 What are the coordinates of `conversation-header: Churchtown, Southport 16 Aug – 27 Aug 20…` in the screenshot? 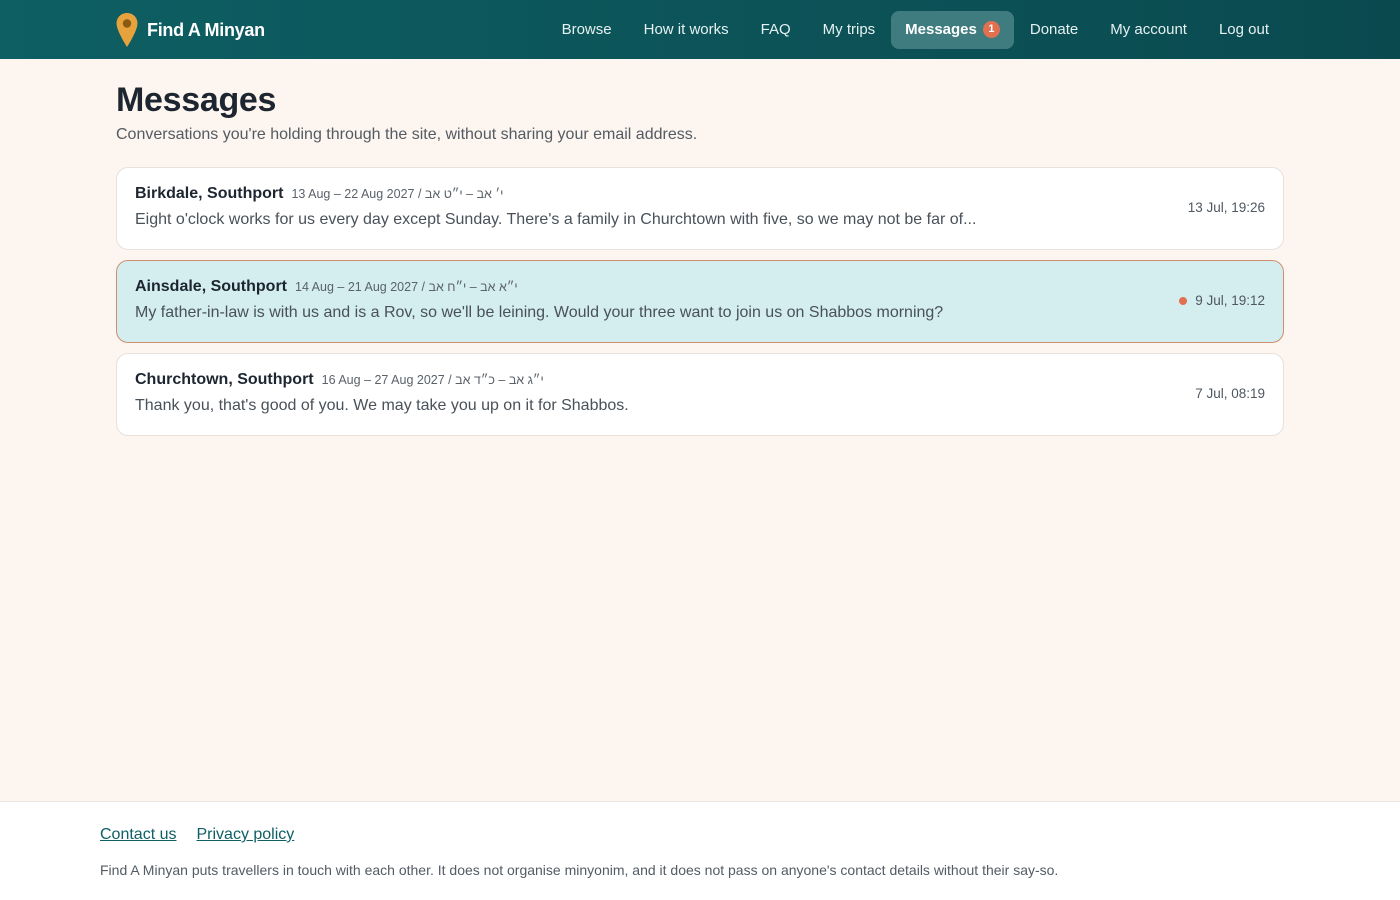 It's located at (700, 382).